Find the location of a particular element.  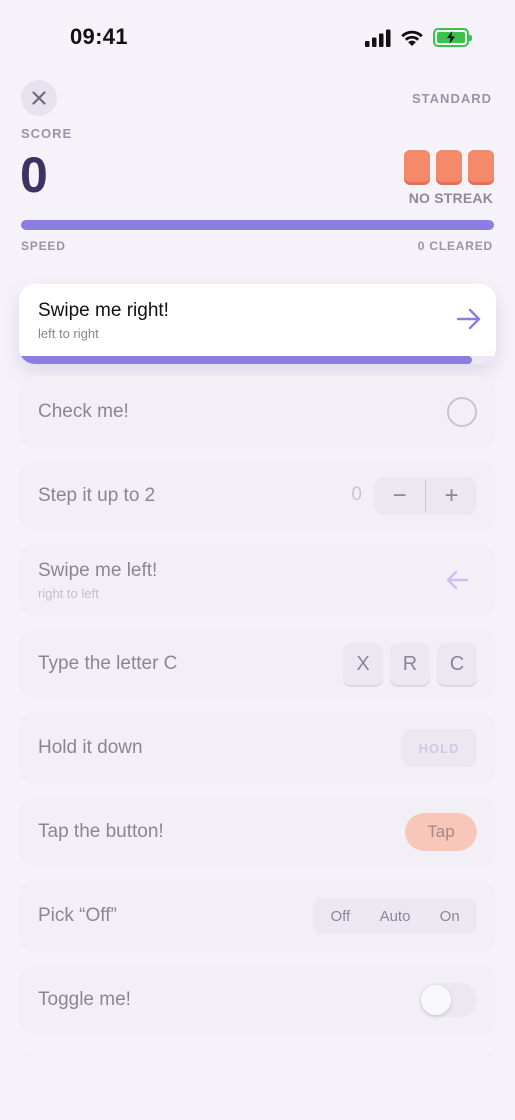

close-icon is located at coordinates (39, 98).